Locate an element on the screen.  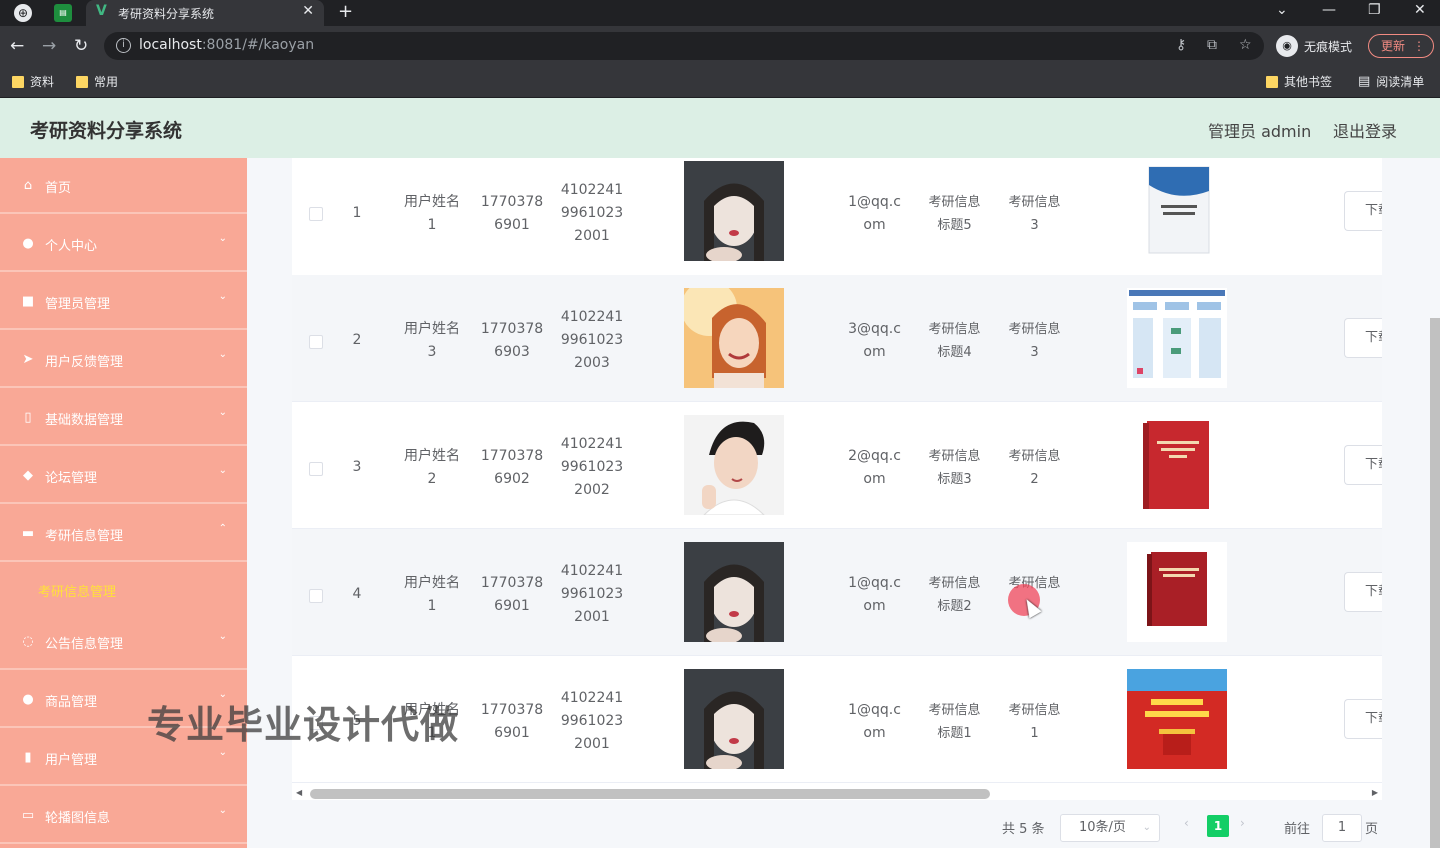
sidebar-item-feedback: ➤ 用户反馈管理 ⌄ is located at coordinates (123, 360).